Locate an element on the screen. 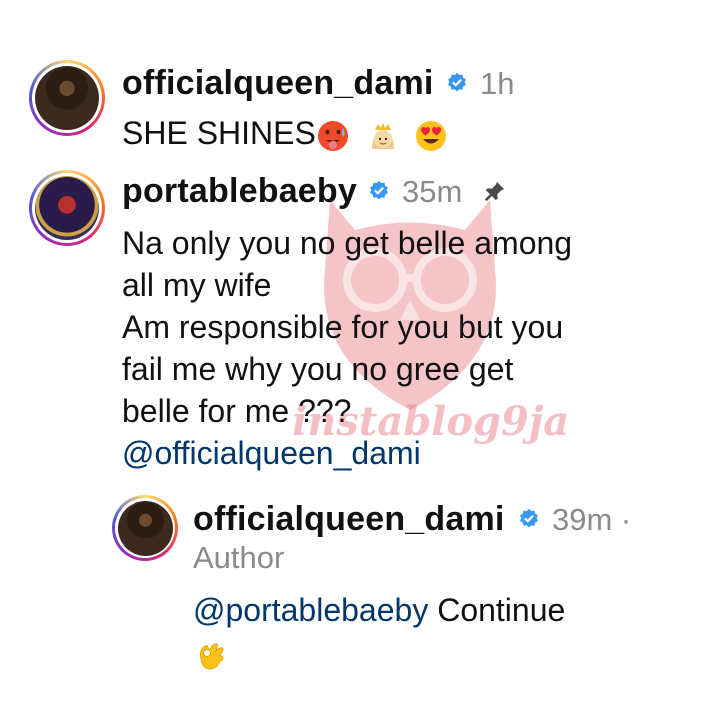 The width and height of the screenshot is (720, 720). author-label: Author is located at coordinates (239, 557).